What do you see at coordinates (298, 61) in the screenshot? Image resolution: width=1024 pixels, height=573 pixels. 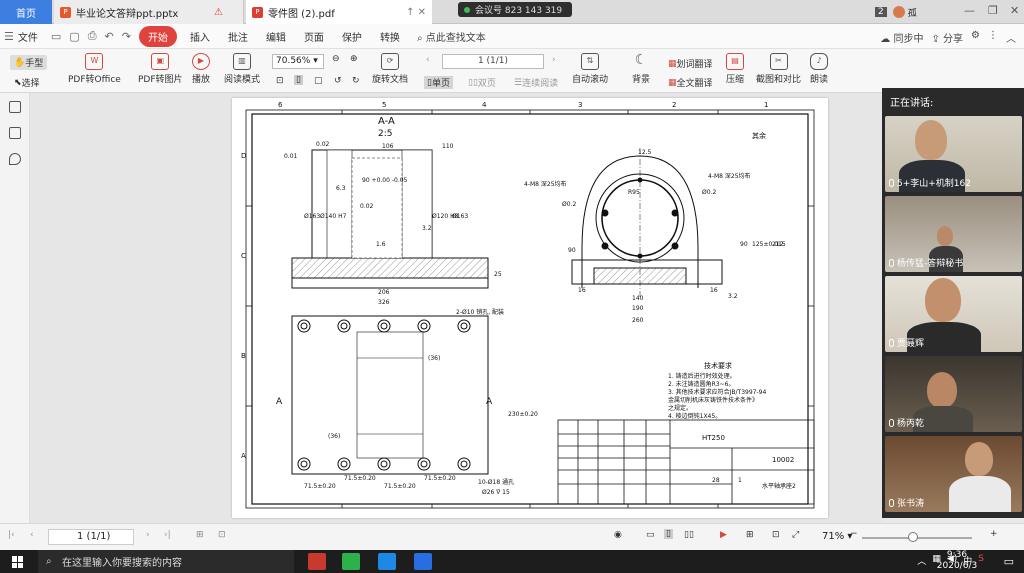 I see `zoom-input: 70.56% ▾` at bounding box center [298, 61].